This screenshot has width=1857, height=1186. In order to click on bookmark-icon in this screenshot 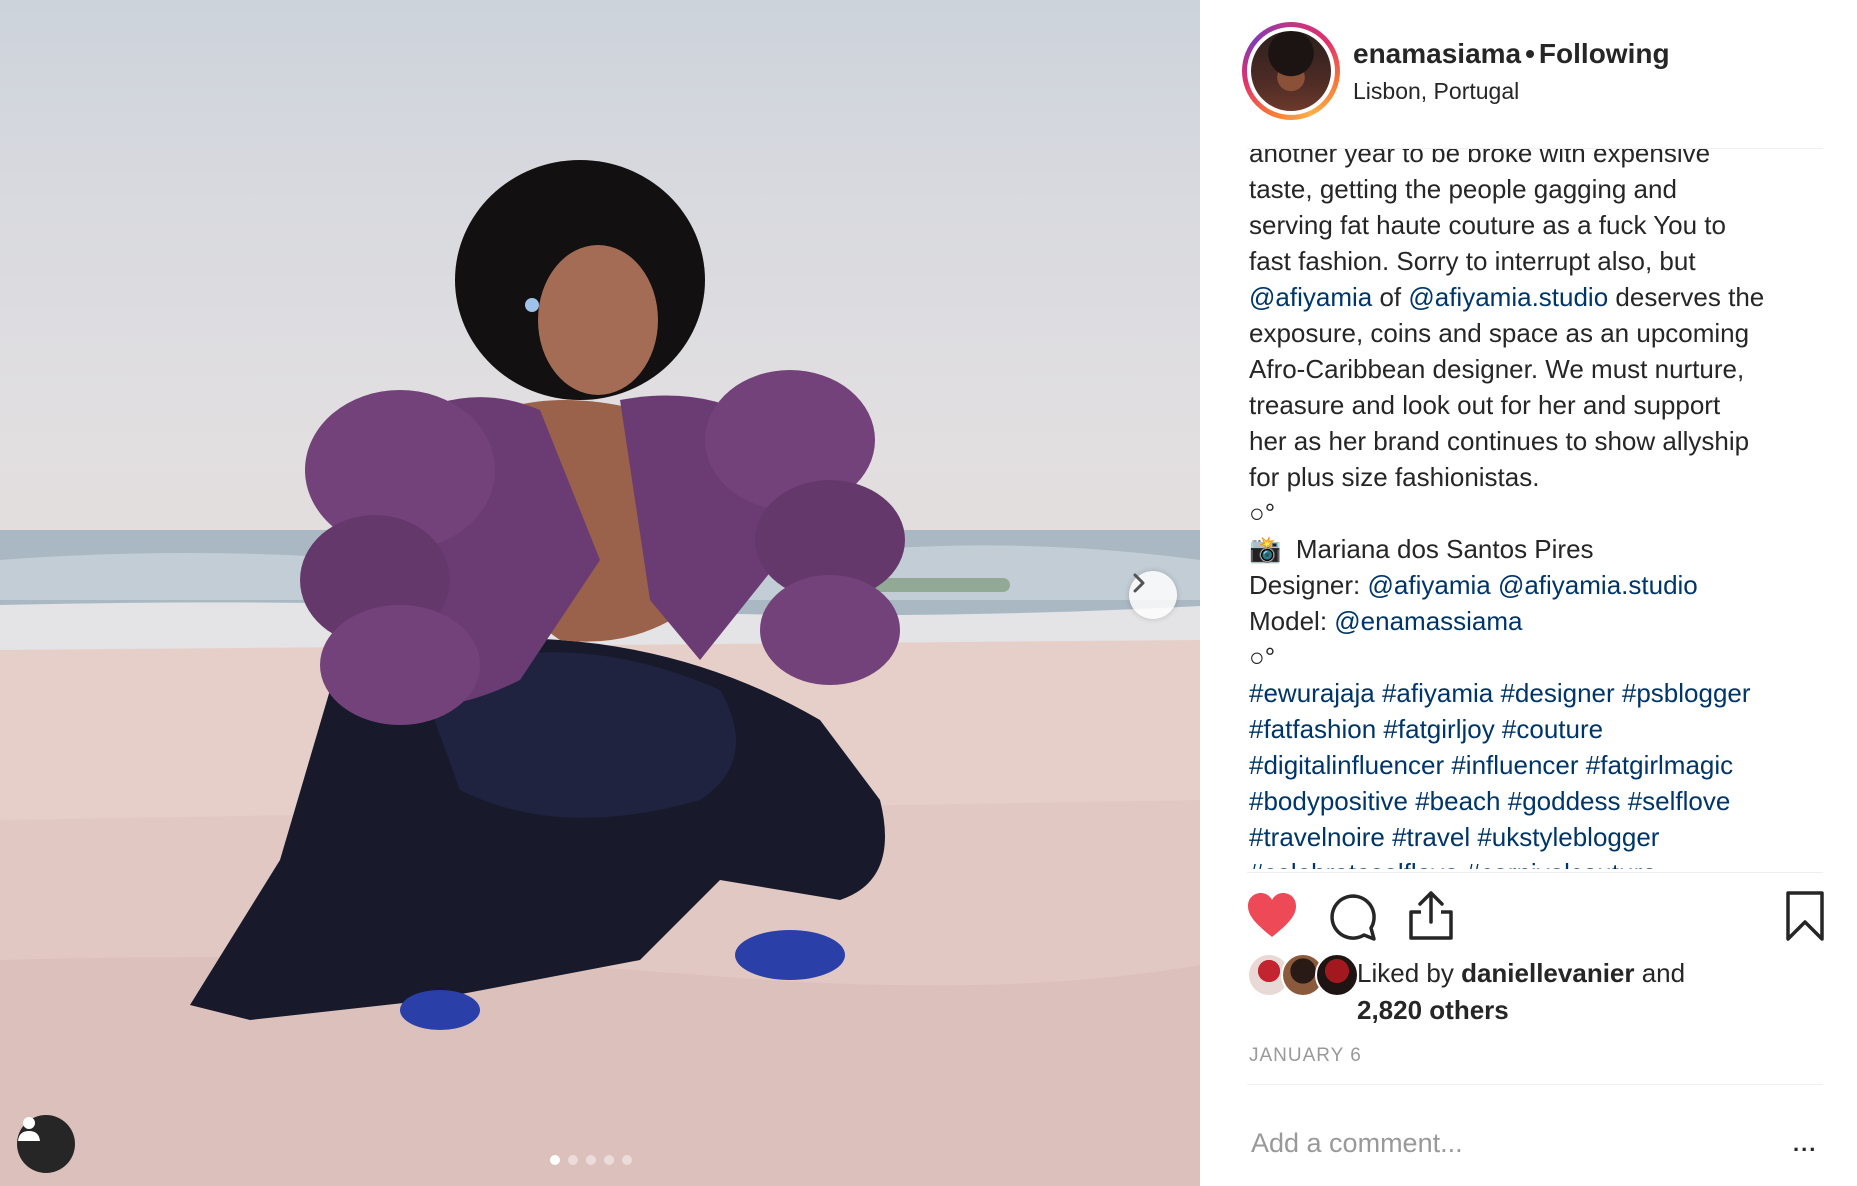, I will do `click(1805, 916)`.